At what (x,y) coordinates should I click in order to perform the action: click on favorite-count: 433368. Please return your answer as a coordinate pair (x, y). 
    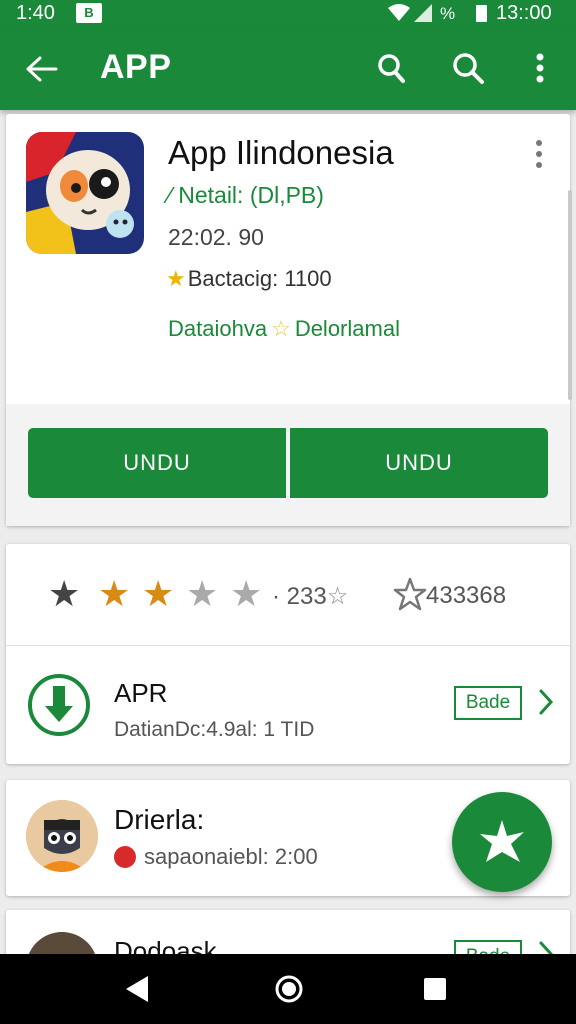
    Looking at the image, I should click on (466, 595).